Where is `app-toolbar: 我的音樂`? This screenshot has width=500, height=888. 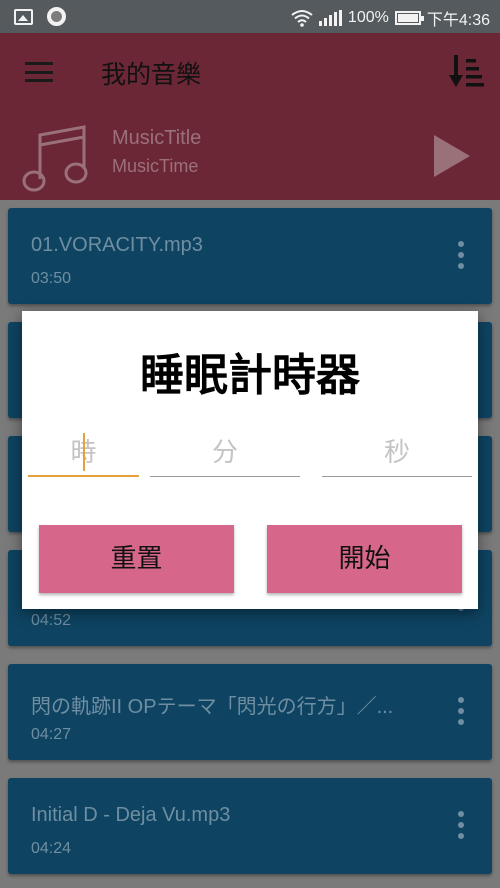 app-toolbar: 我的音樂 is located at coordinates (250, 73).